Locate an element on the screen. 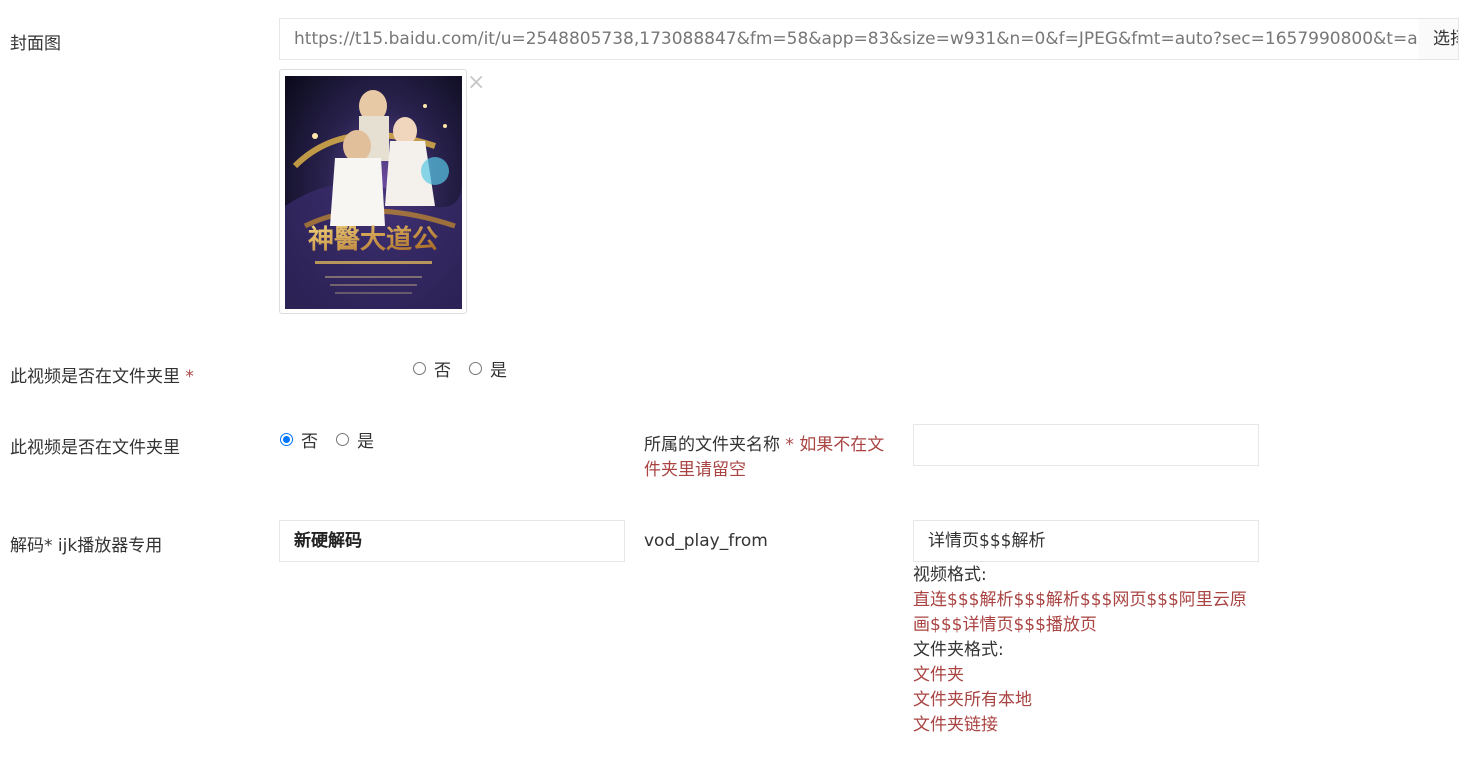 This screenshot has height=761, width=1459. radio-no-2-label: 否 is located at coordinates (309, 439).